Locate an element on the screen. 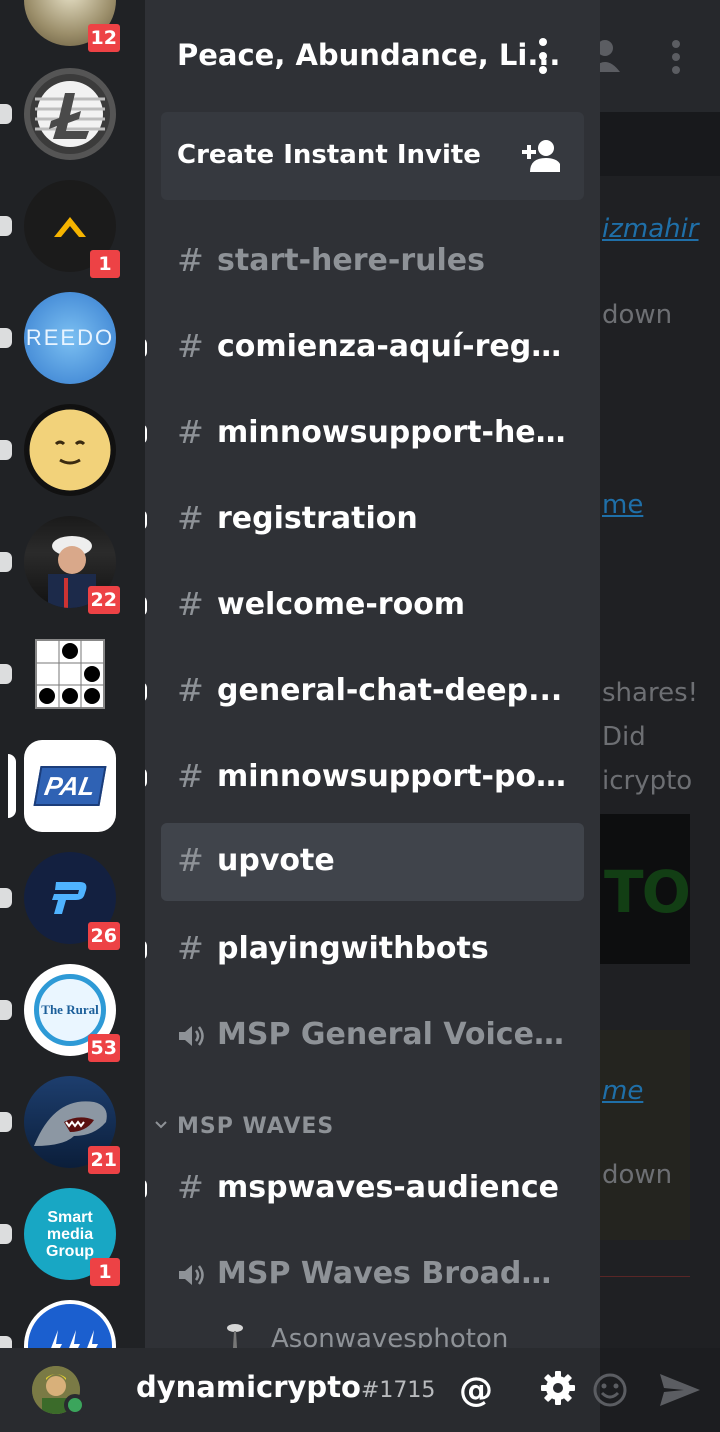 This screenshot has width=720, height=1432. channel-welcome-room: # welcome-room is located at coordinates (364, 606).